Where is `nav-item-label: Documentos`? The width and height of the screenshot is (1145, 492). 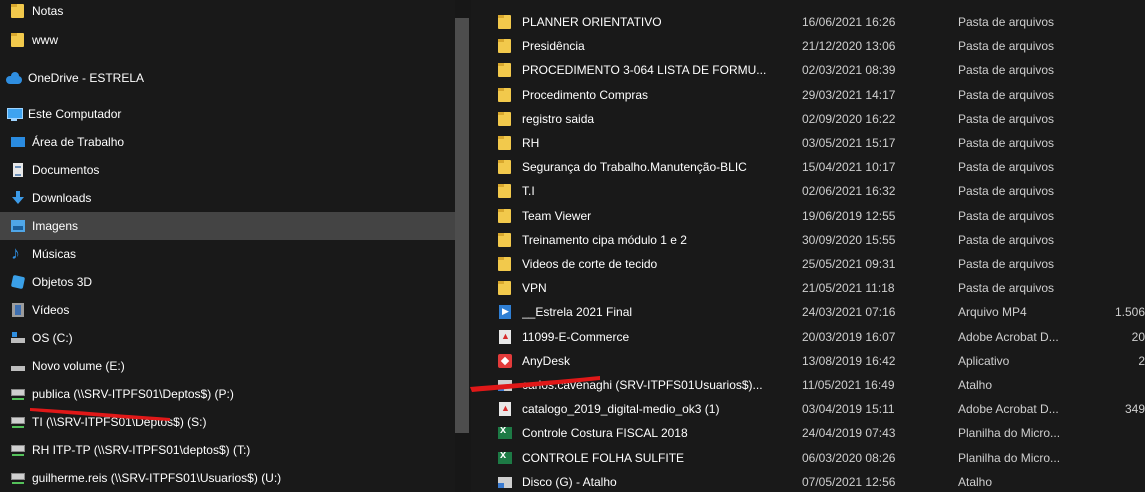
nav-item-label: Documentos is located at coordinates (66, 170).